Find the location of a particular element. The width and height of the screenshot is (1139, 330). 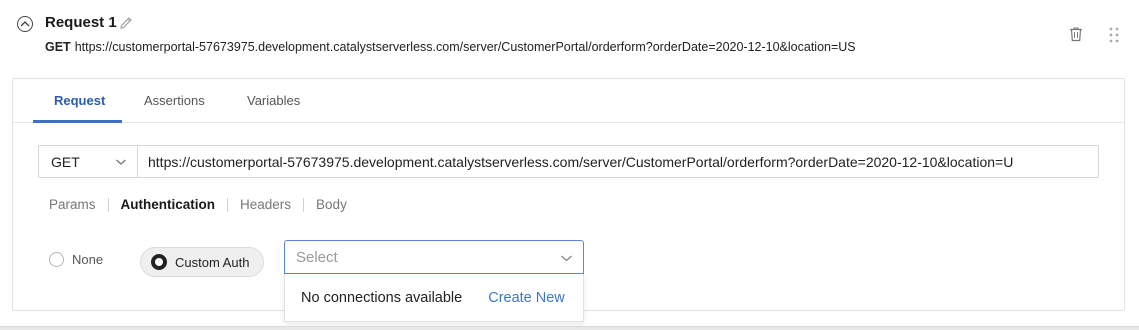

bottom-divider is located at coordinates (569, 328).